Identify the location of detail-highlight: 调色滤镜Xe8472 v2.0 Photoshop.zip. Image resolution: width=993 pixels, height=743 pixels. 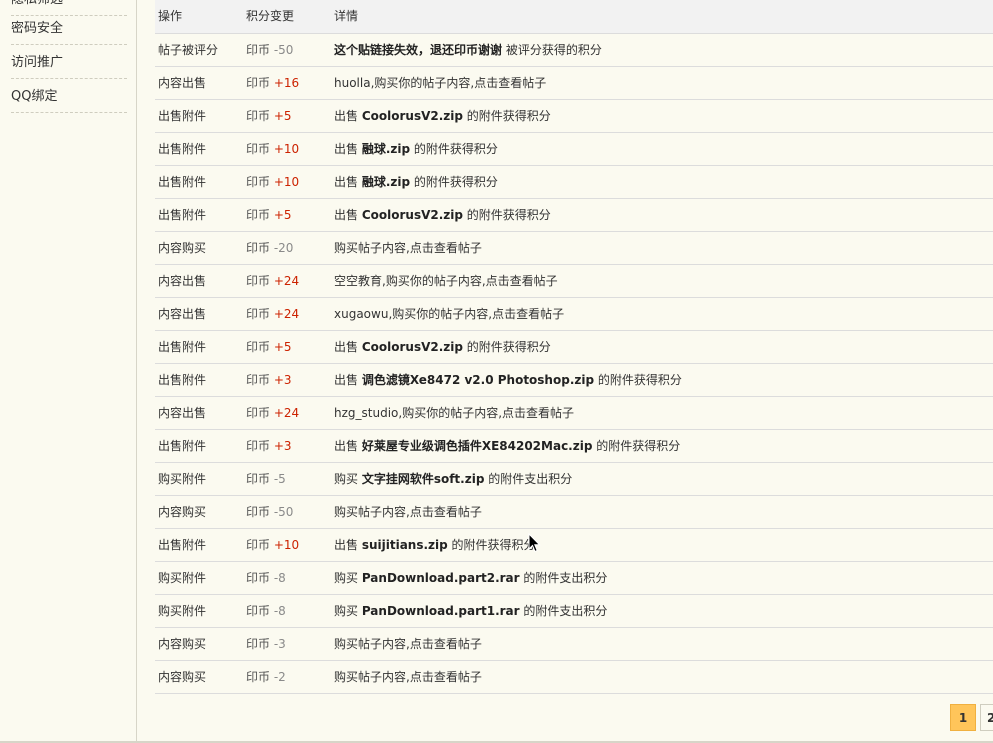
(478, 380).